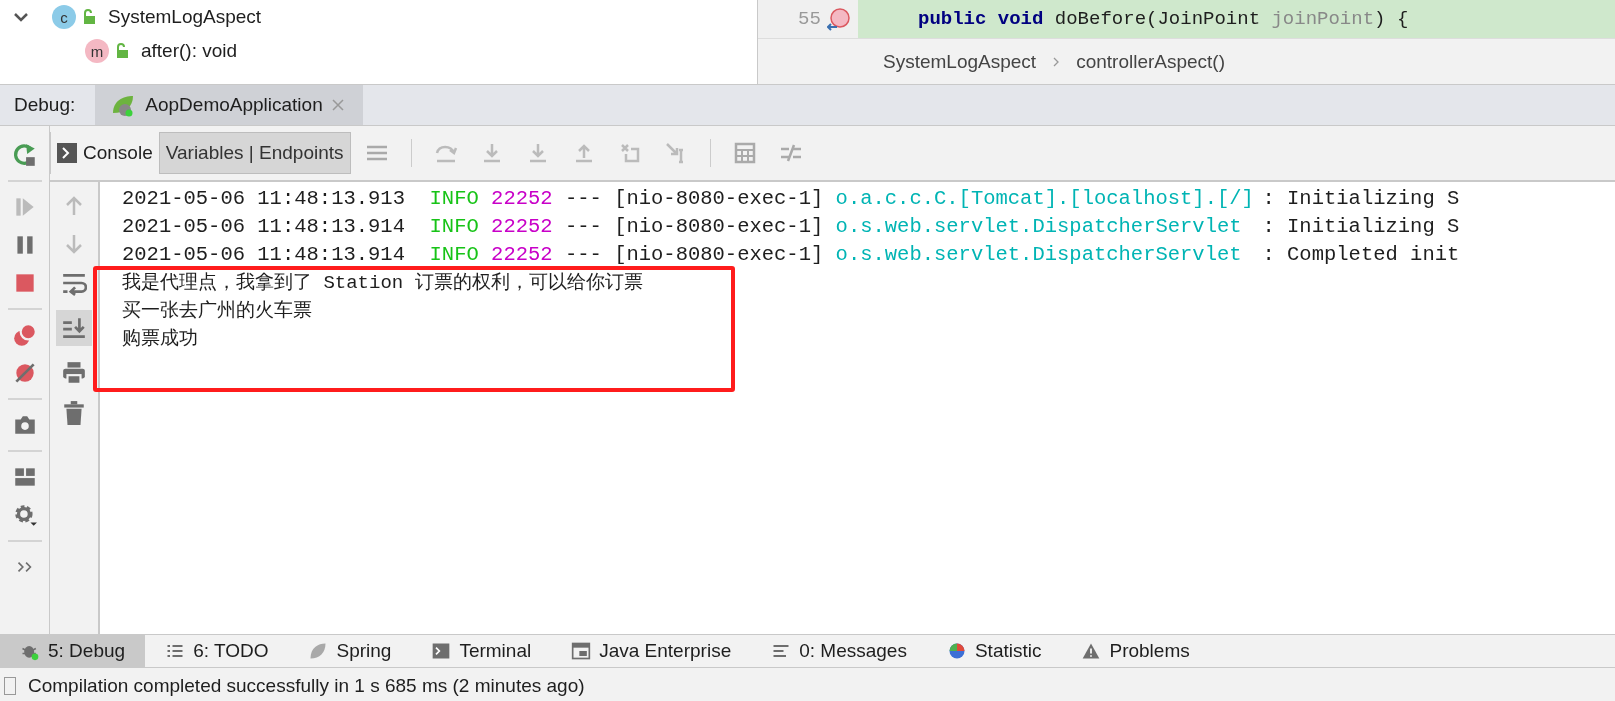 The height and width of the screenshot is (701, 1615). I want to click on tool-window-tab: Terminal, so click(481, 651).